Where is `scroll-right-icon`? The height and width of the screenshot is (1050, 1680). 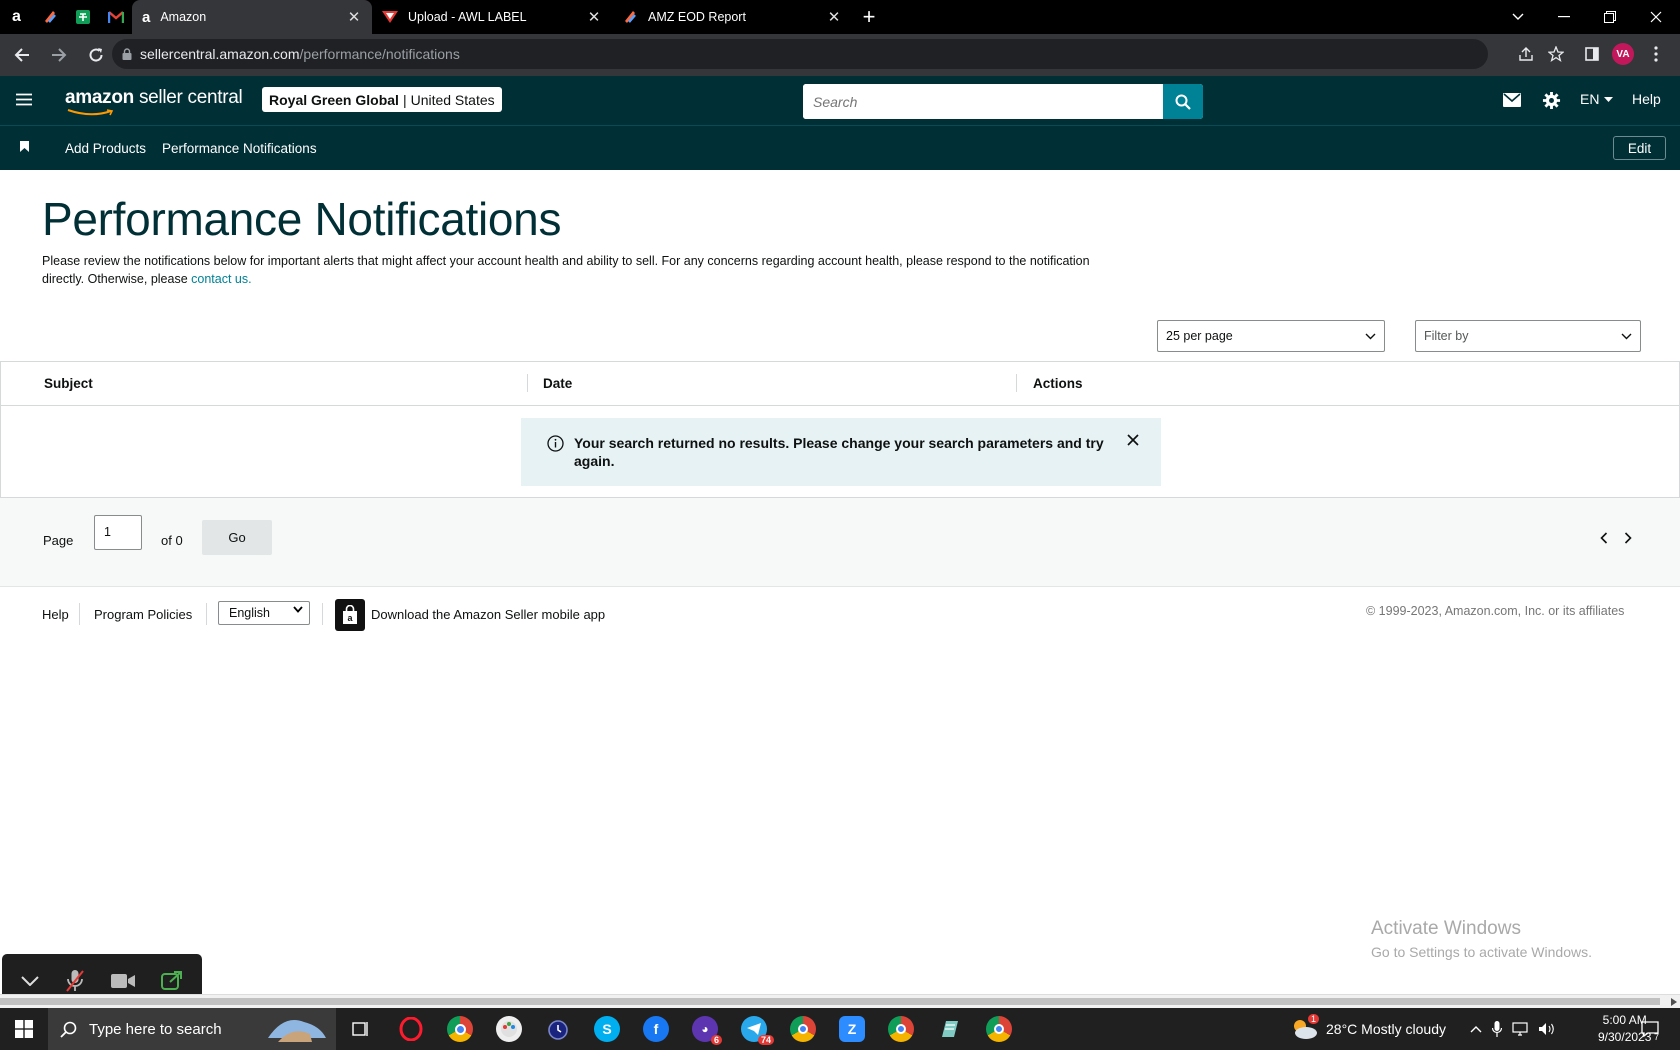
scroll-right-icon is located at coordinates (1674, 1002).